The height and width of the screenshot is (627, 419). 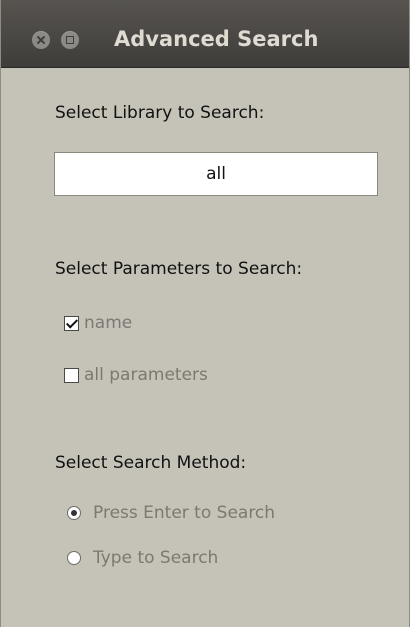 I want to click on press-enter-radio-row: Press Enter to Search, so click(x=171, y=513).